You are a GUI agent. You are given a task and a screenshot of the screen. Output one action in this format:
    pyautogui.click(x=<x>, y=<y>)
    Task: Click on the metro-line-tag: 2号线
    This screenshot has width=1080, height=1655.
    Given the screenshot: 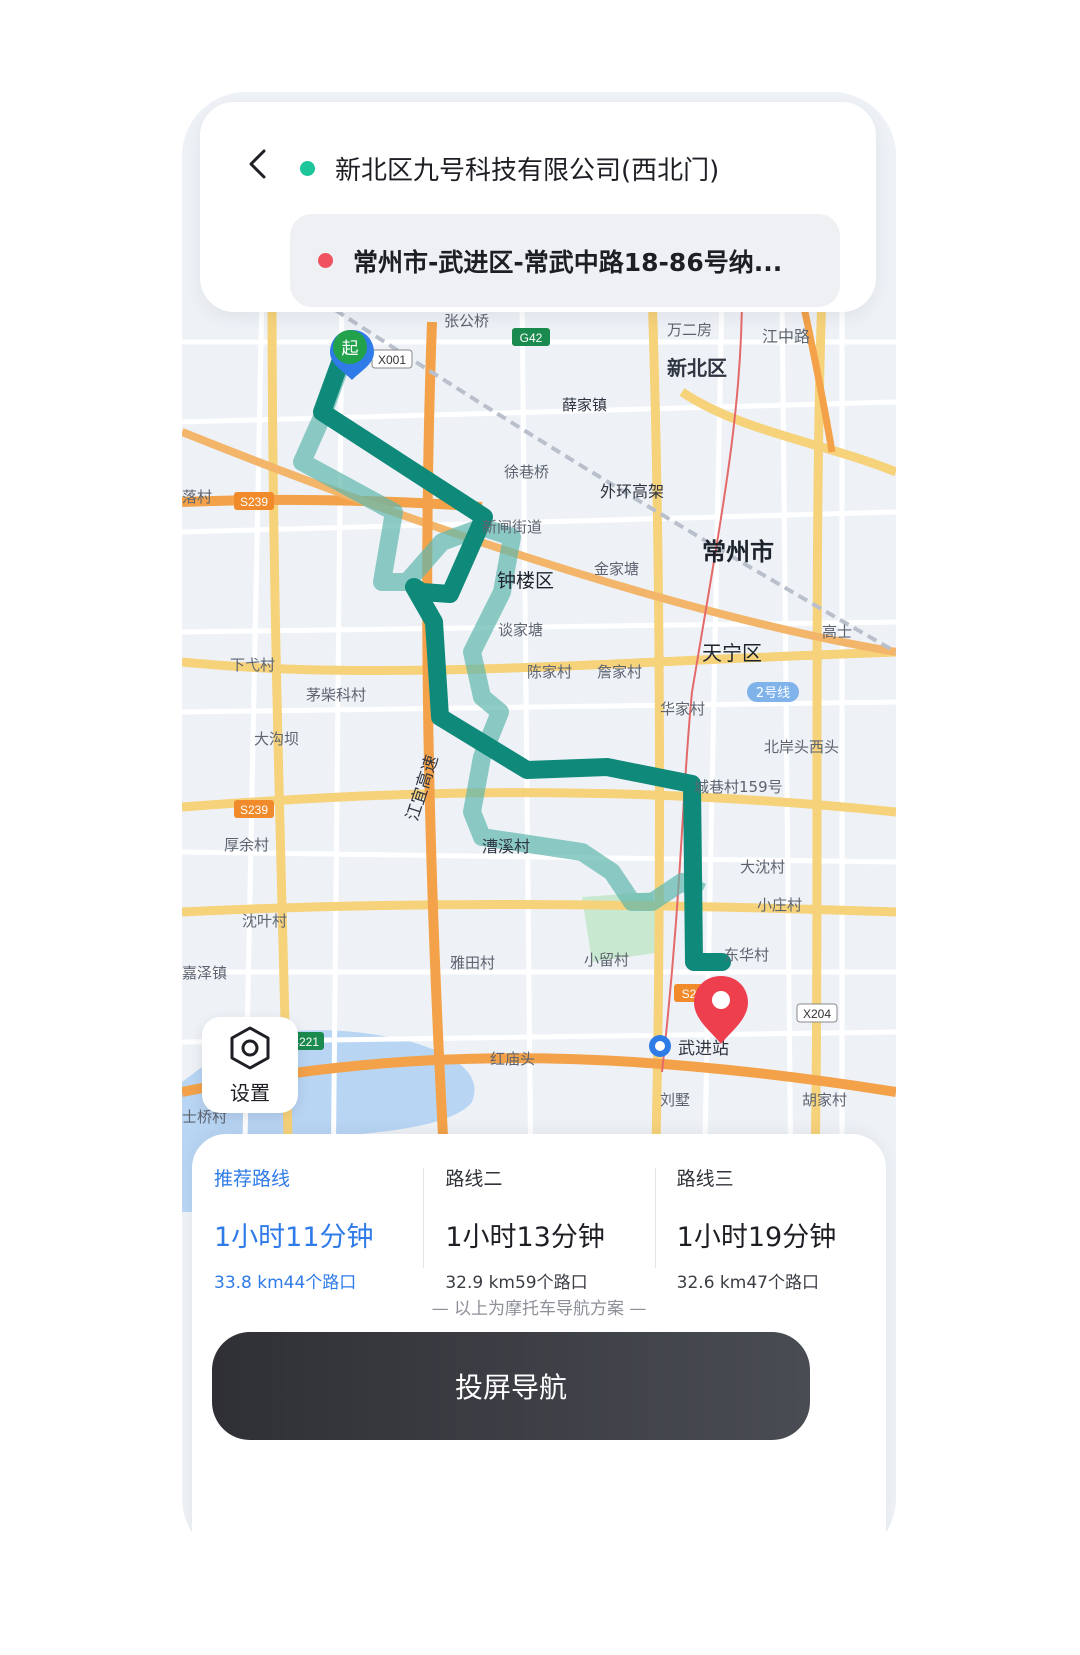 What is the action you would take?
    pyautogui.click(x=773, y=692)
    